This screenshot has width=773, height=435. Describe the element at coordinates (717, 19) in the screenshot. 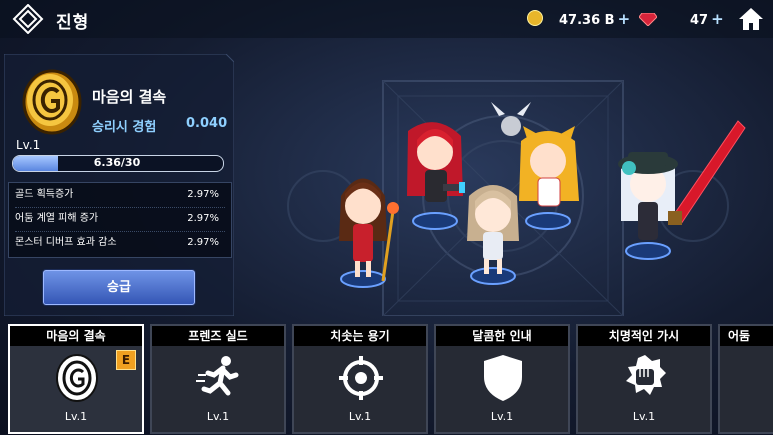

I see `add-gem-icon: +` at that location.